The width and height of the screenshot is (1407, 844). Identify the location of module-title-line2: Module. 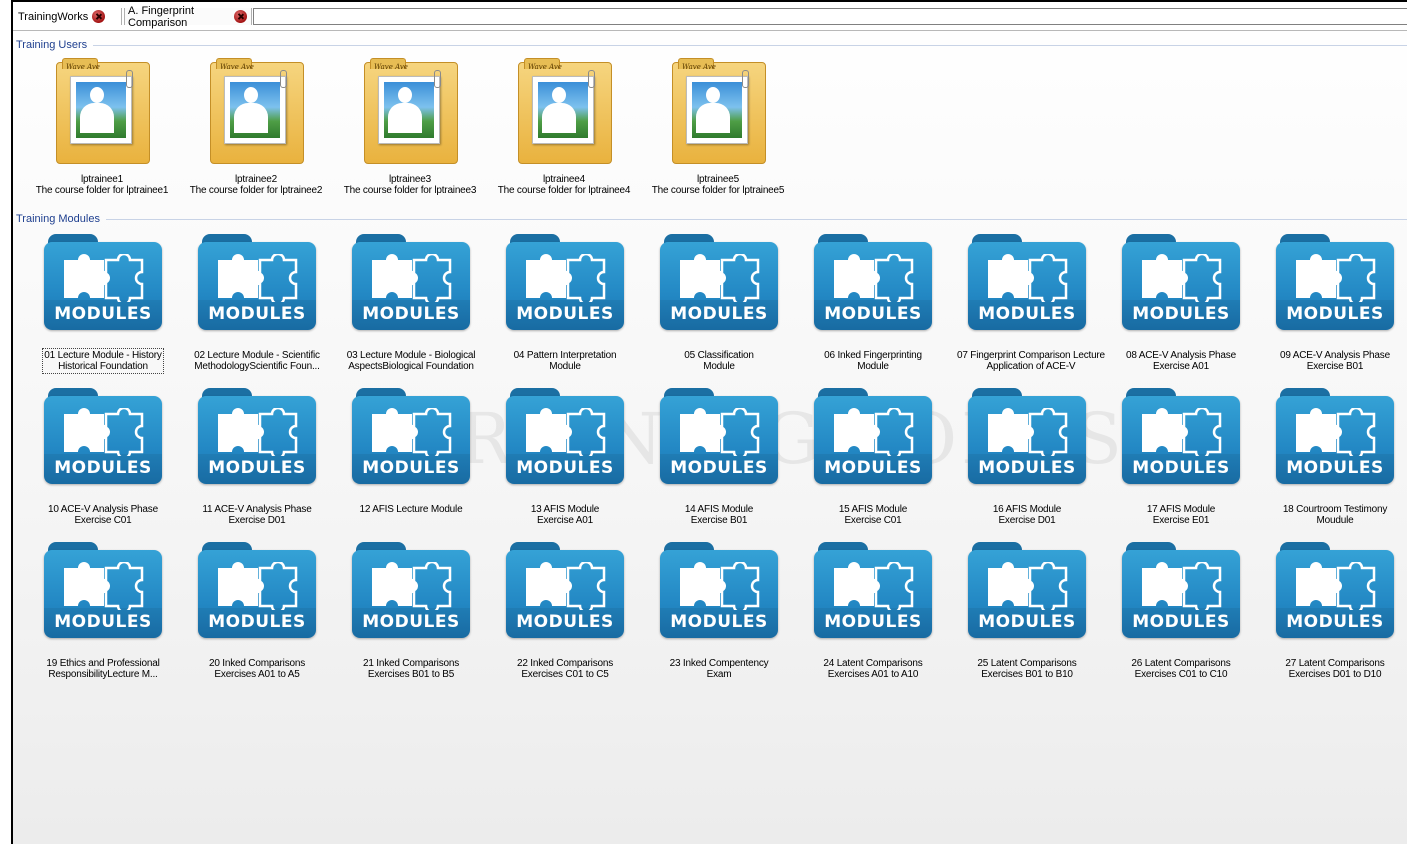
(565, 366).